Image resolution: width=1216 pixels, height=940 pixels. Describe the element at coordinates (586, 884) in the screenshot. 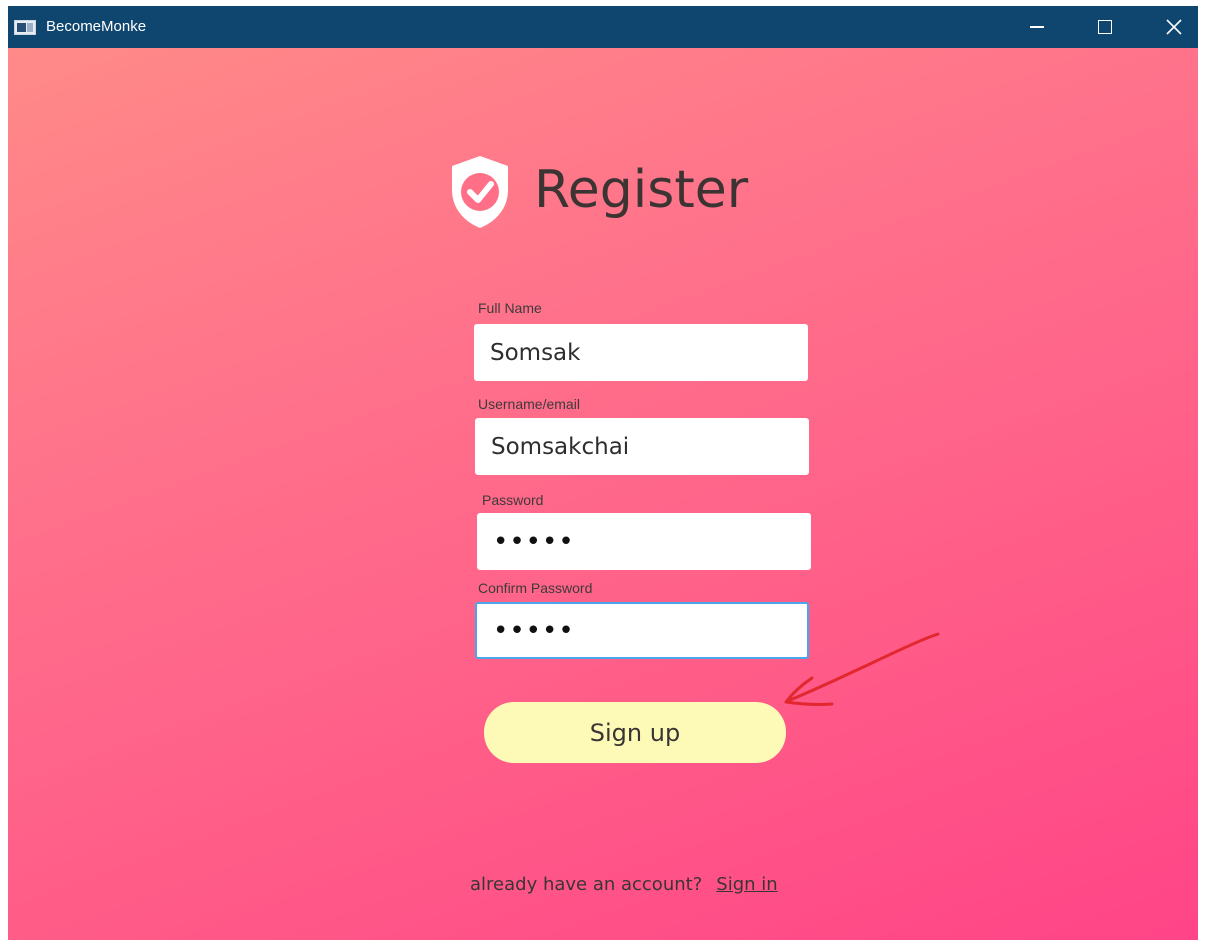

I see `footer-text: already have an account?` at that location.